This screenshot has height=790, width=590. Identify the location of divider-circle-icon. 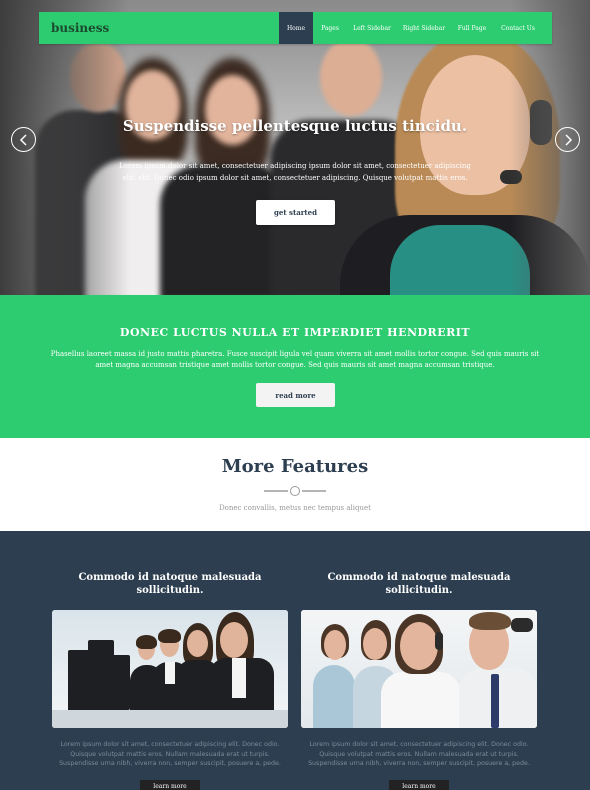
(295, 491).